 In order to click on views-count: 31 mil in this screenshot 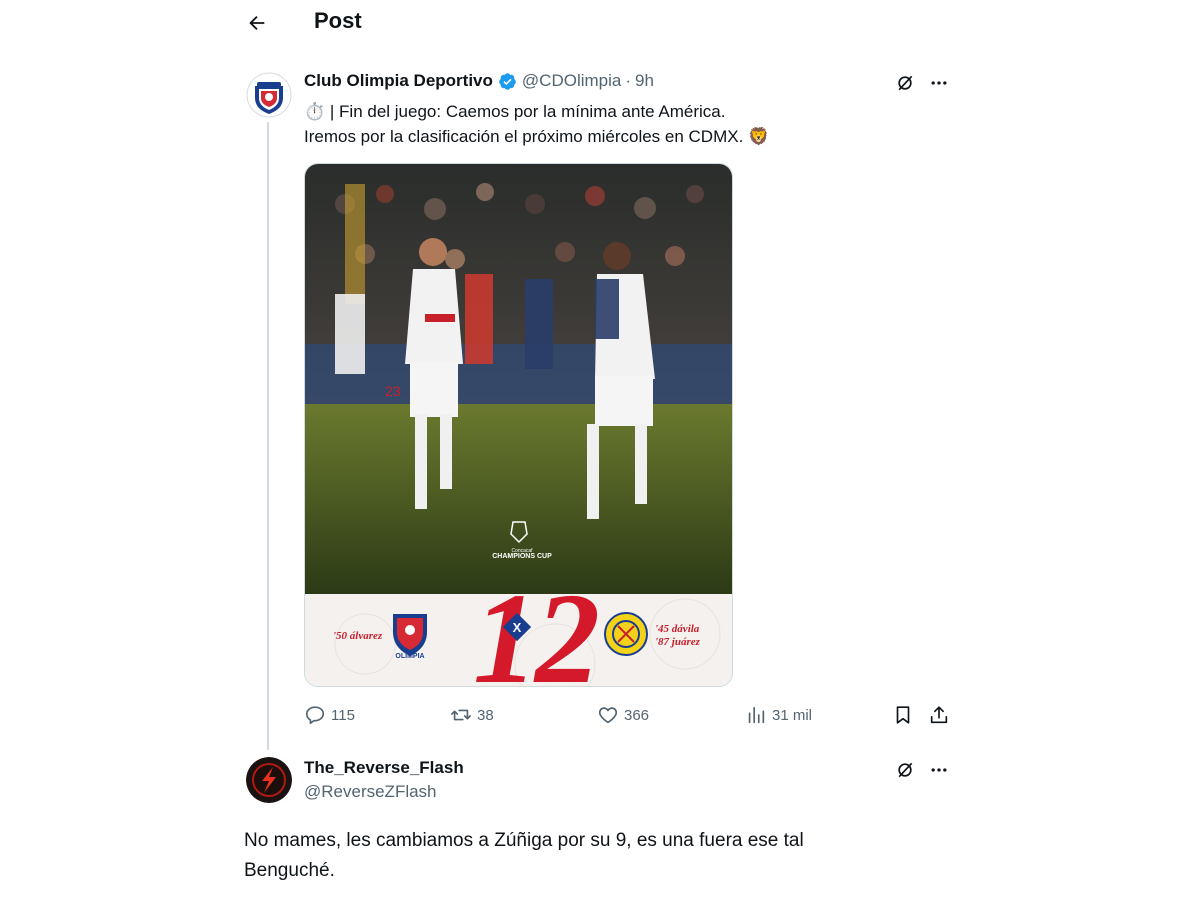, I will do `click(792, 715)`.